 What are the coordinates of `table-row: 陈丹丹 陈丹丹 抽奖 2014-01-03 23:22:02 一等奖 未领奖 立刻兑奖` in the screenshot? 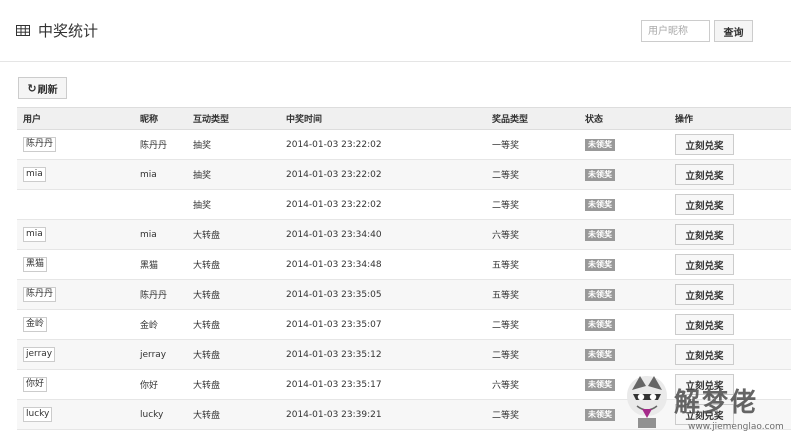 It's located at (404, 144).